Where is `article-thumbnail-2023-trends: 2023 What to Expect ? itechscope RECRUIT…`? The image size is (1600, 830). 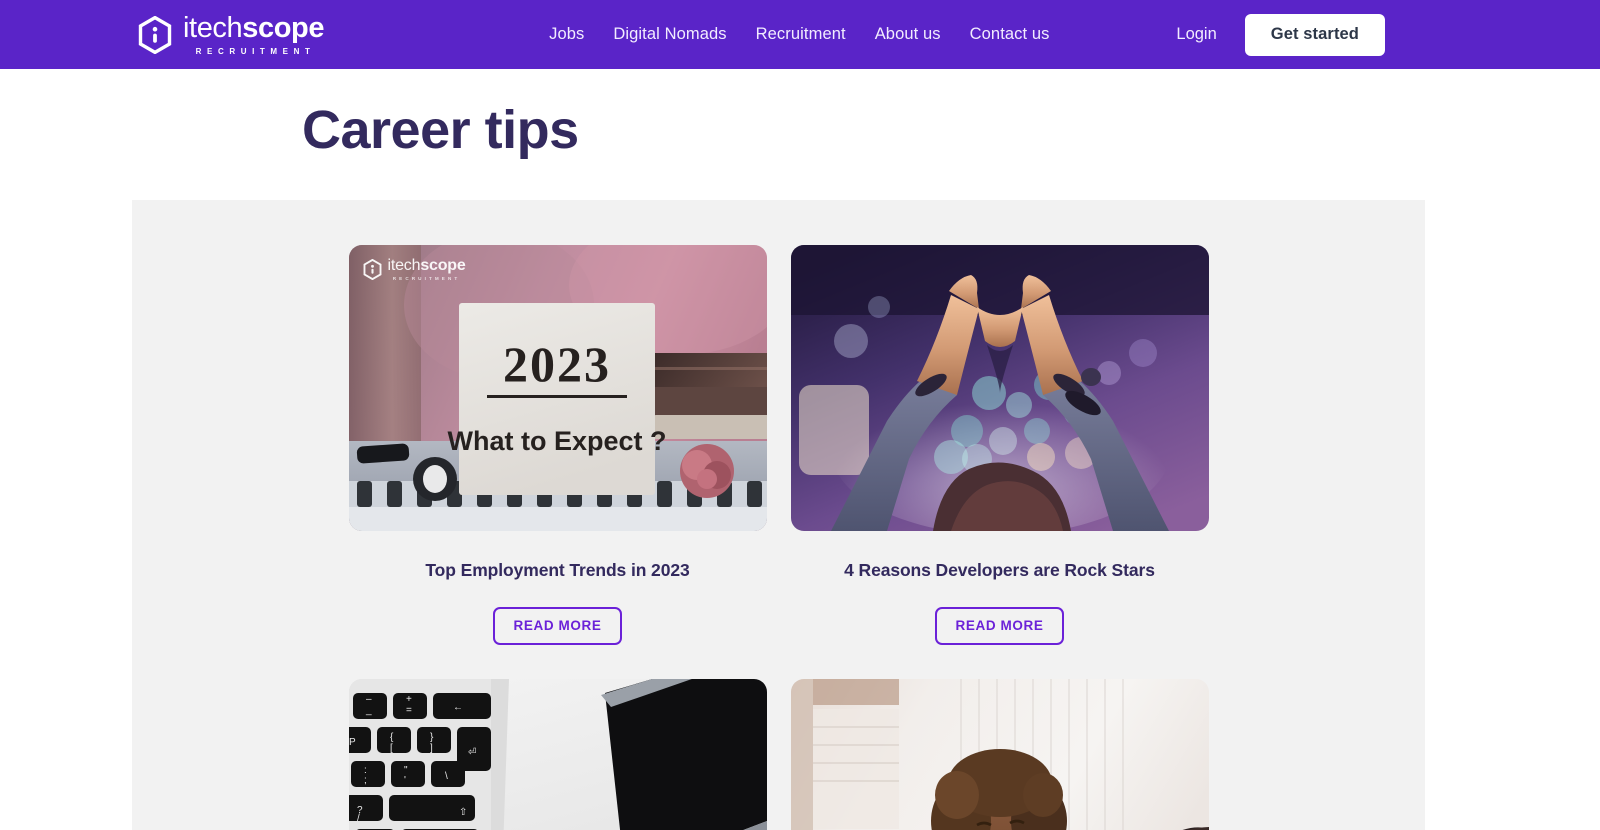
article-thumbnail-2023-trends: 2023 What to Expect ? itechscope RECRUIT… is located at coordinates (557, 388).